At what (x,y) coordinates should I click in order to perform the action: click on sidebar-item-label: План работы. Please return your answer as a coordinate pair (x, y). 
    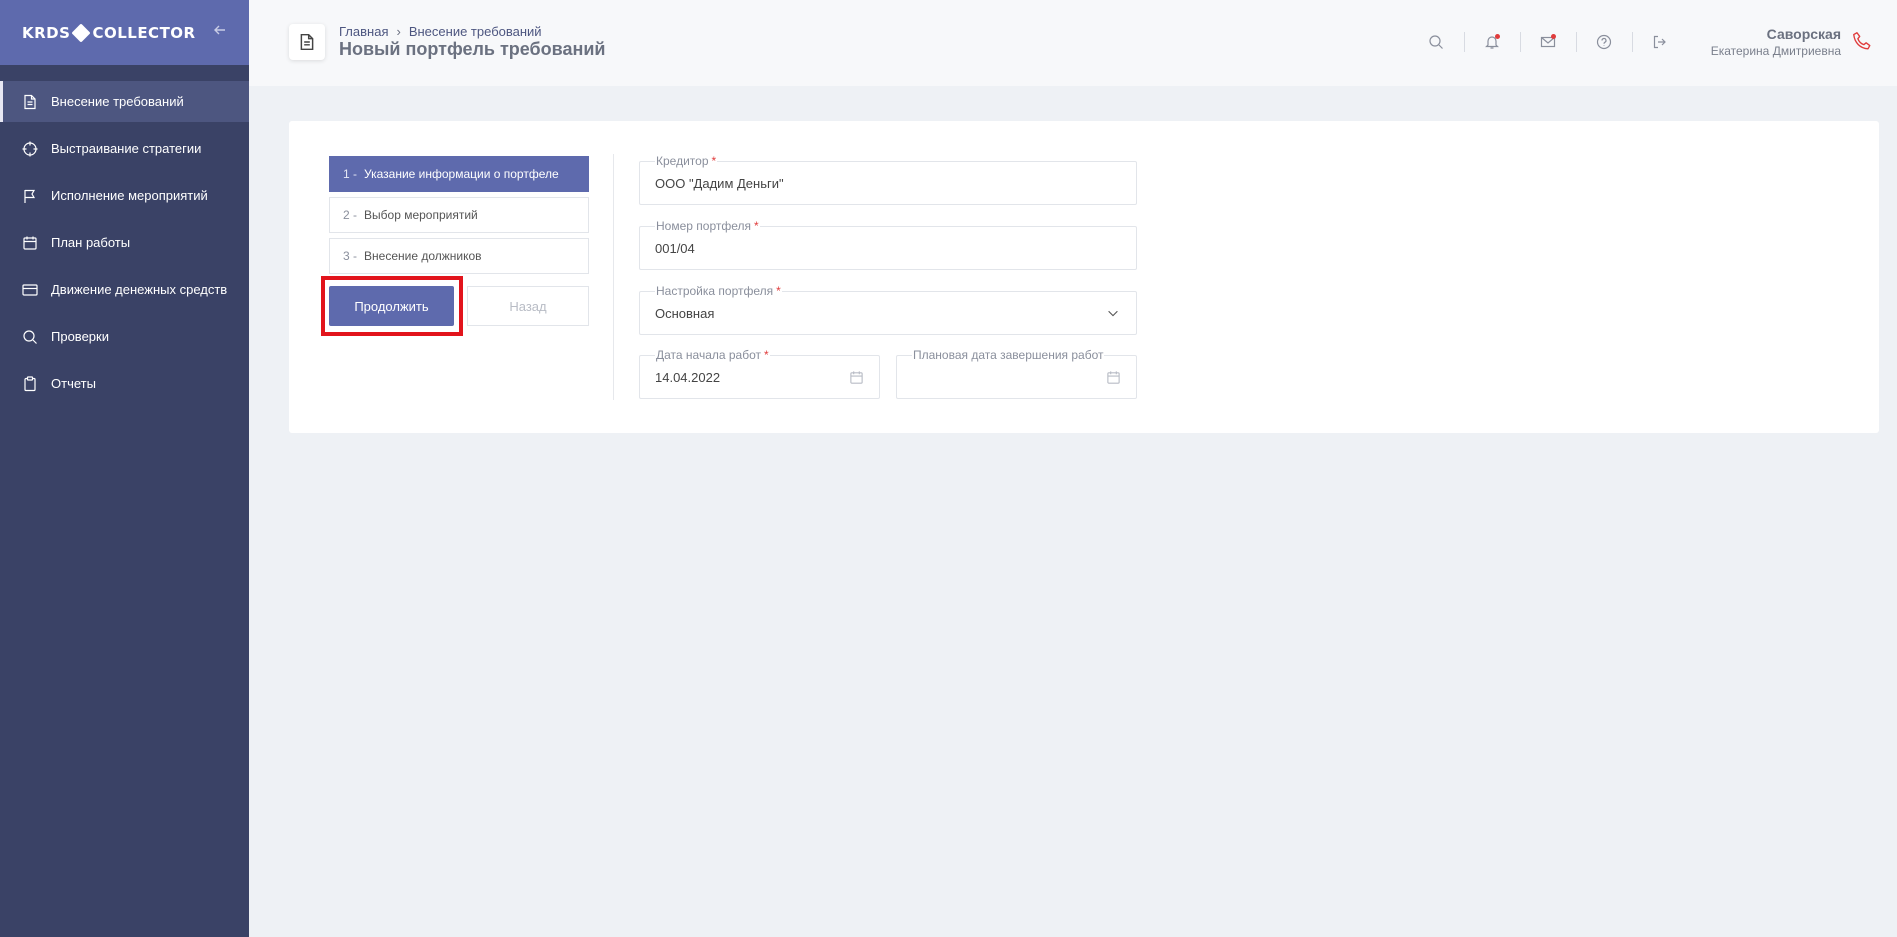
    Looking at the image, I should click on (91, 242).